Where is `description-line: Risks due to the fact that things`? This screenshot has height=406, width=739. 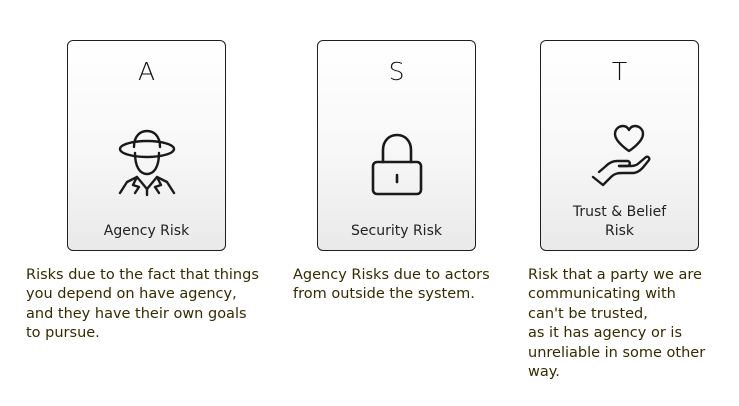 description-line: Risks due to the fact that things is located at coordinates (142, 275).